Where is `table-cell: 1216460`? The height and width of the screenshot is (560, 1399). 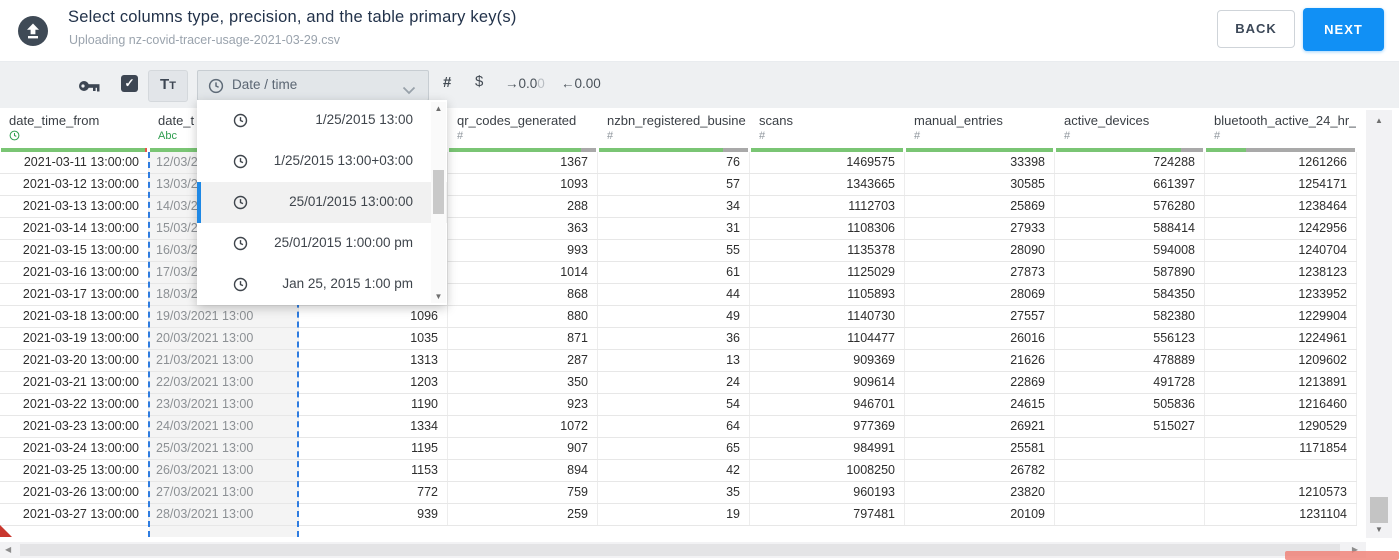 table-cell: 1216460 is located at coordinates (1281, 404).